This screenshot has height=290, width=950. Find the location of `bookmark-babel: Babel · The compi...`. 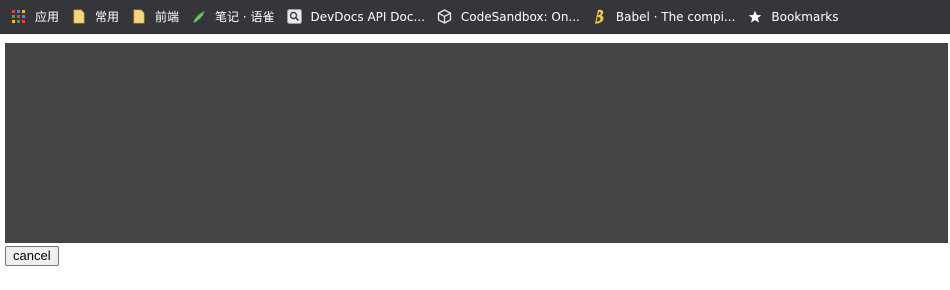

bookmark-babel: Babel · The compi... is located at coordinates (665, 17).